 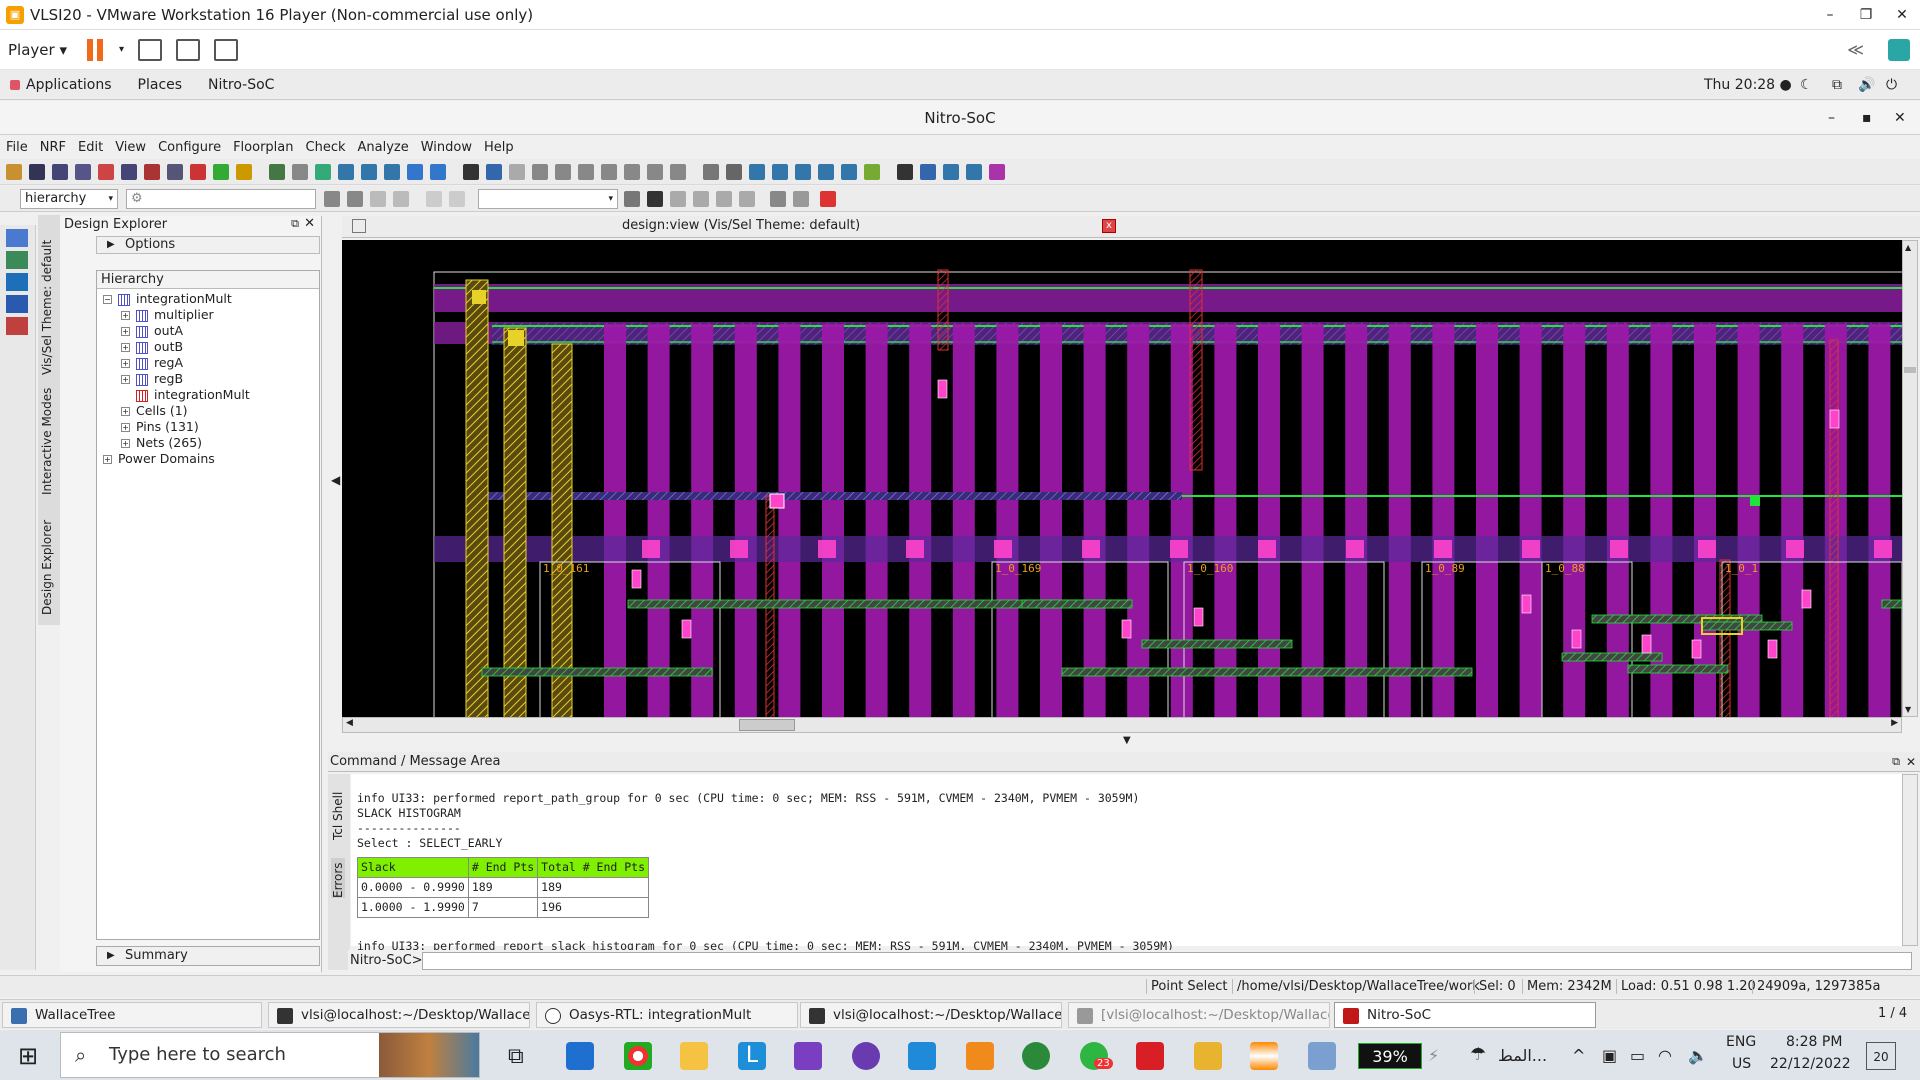 I want to click on layer-combo: ▾, so click(x=548, y=198).